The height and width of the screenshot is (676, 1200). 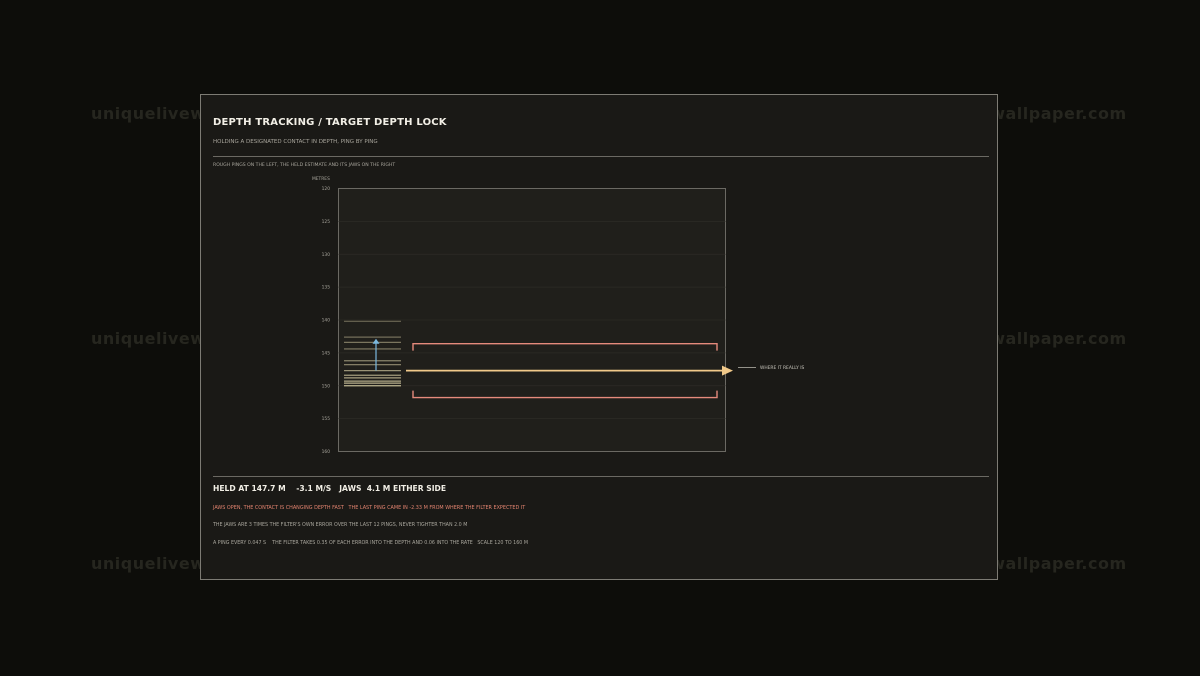 What do you see at coordinates (782, 368) in the screenshot?
I see `true-depth-label: WHERE IT REALLY IS` at bounding box center [782, 368].